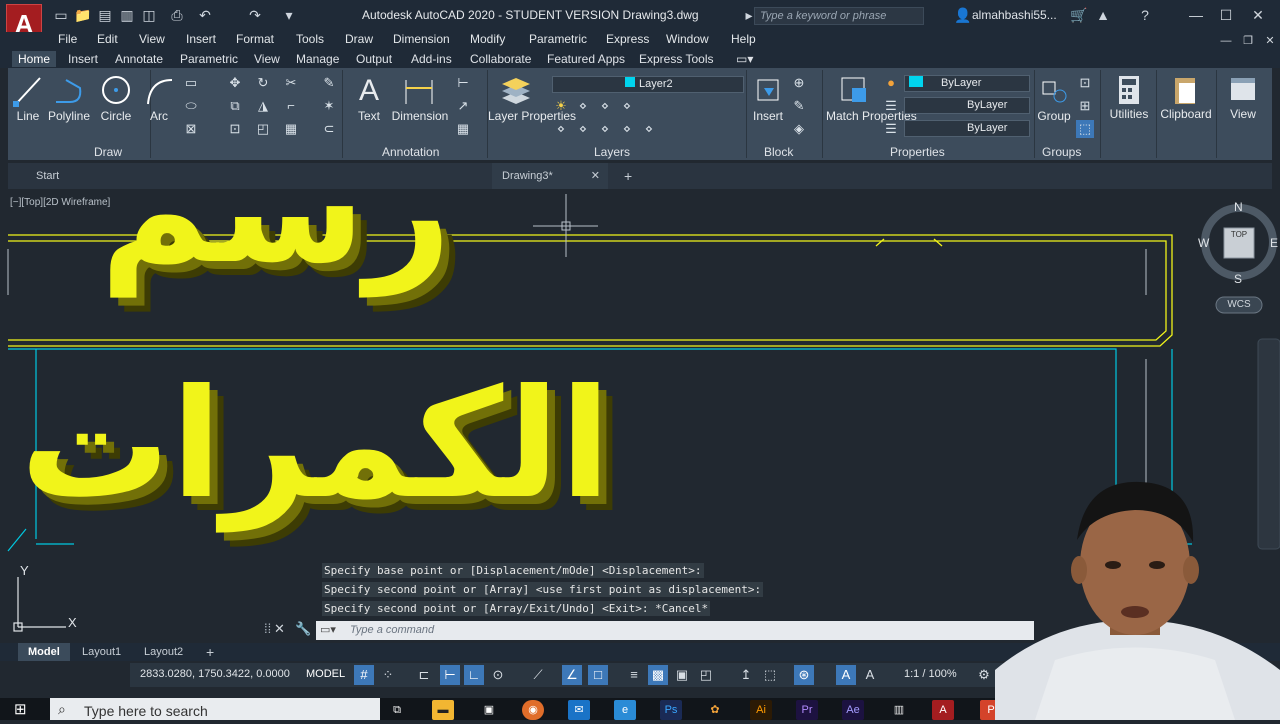 Image resolution: width=1280 pixels, height=724 pixels. Describe the element at coordinates (625, 710) in the screenshot. I see `edge-icon: e` at that location.